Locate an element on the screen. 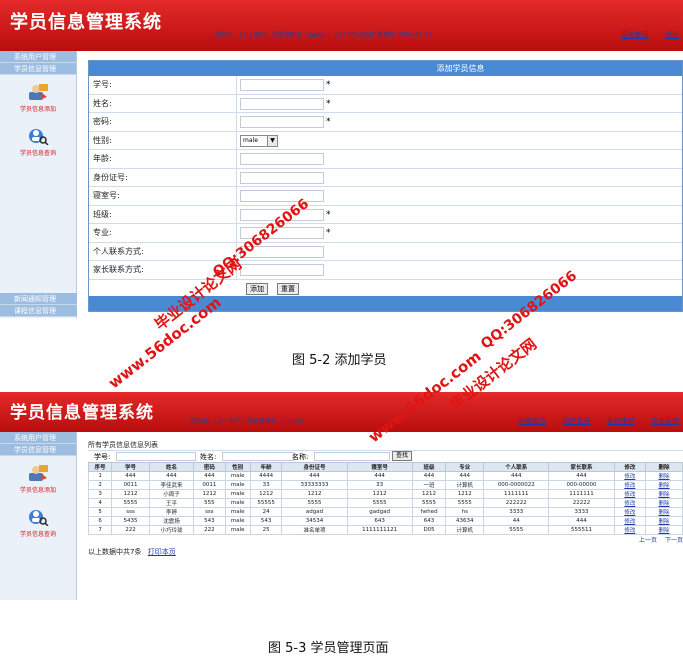 This screenshot has height=666, width=683. column-header: 姓名 is located at coordinates (171, 467).